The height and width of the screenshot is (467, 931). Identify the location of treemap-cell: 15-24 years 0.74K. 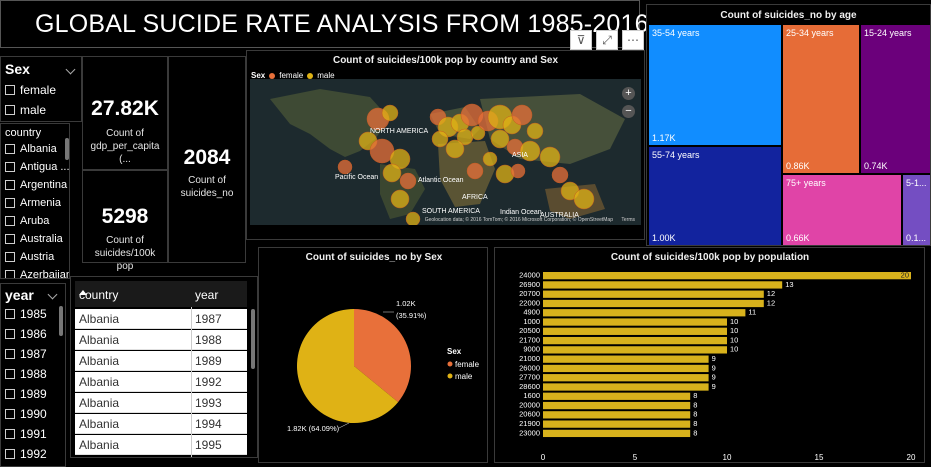
(895, 99).